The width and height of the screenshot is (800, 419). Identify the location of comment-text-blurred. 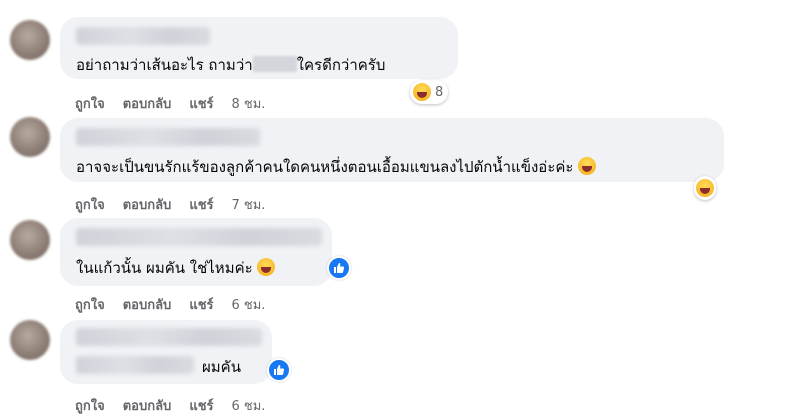
(135, 365).